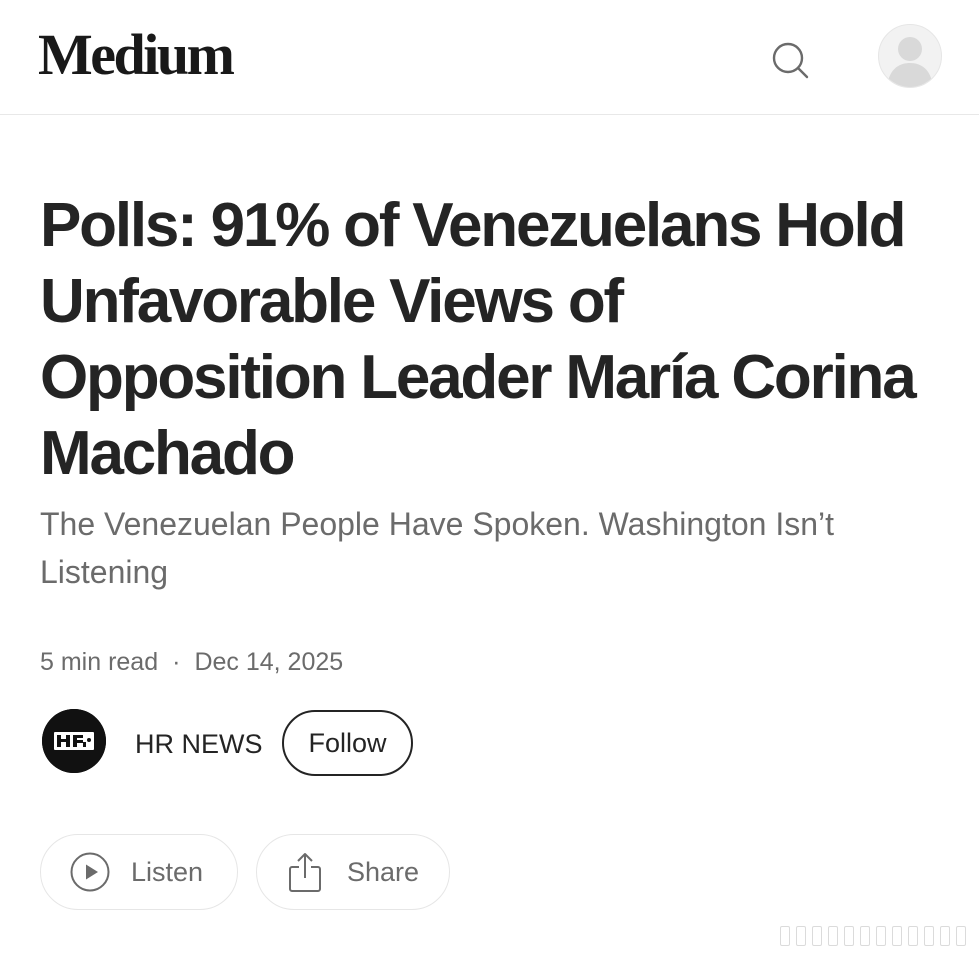 Image resolution: width=979 pixels, height=958 pixels. I want to click on medium-logo: Medium, so click(136, 55).